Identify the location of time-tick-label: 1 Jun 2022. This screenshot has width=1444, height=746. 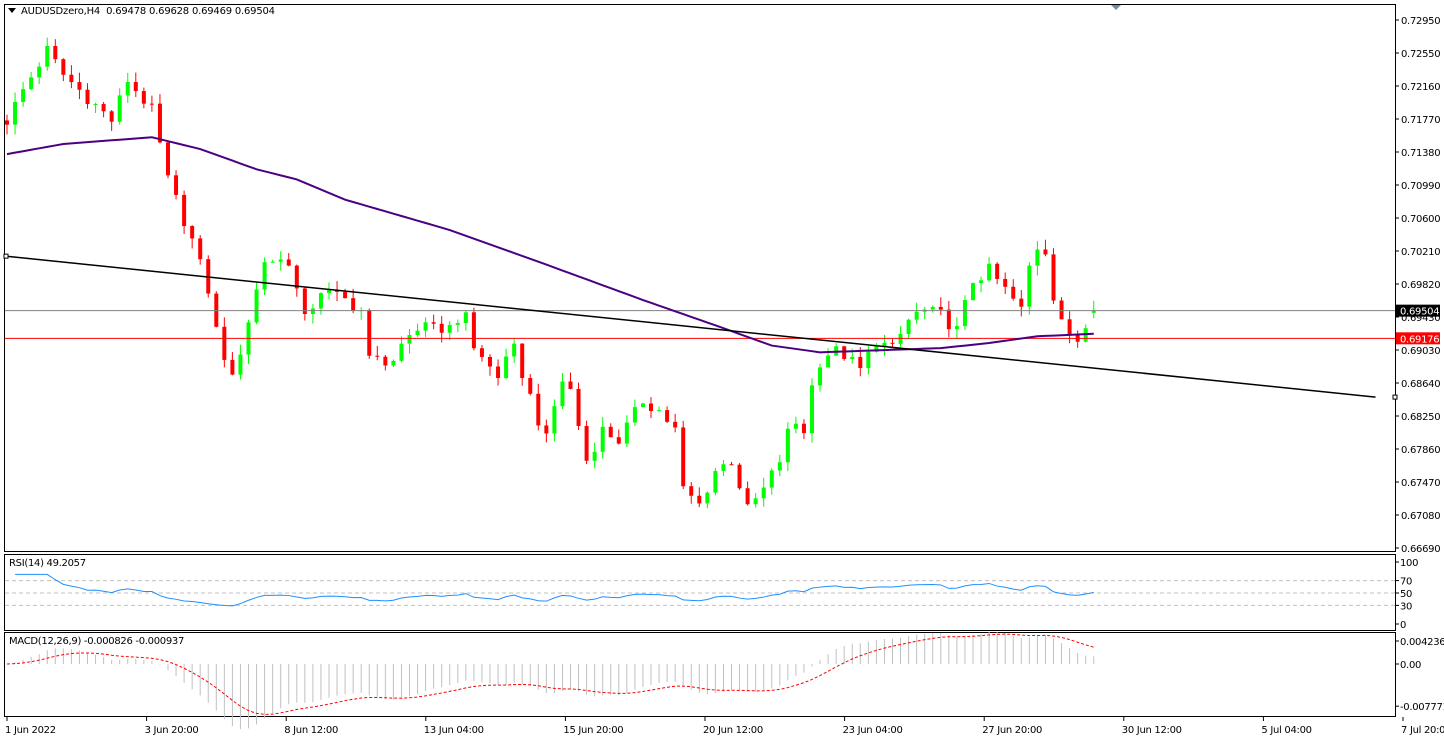
(30, 730).